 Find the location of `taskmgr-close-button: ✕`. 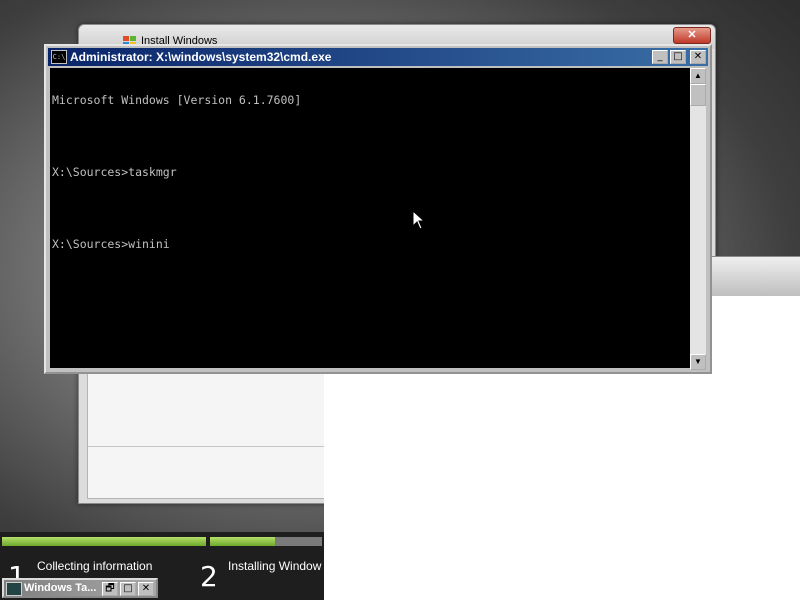

taskmgr-close-button: ✕ is located at coordinates (146, 589).